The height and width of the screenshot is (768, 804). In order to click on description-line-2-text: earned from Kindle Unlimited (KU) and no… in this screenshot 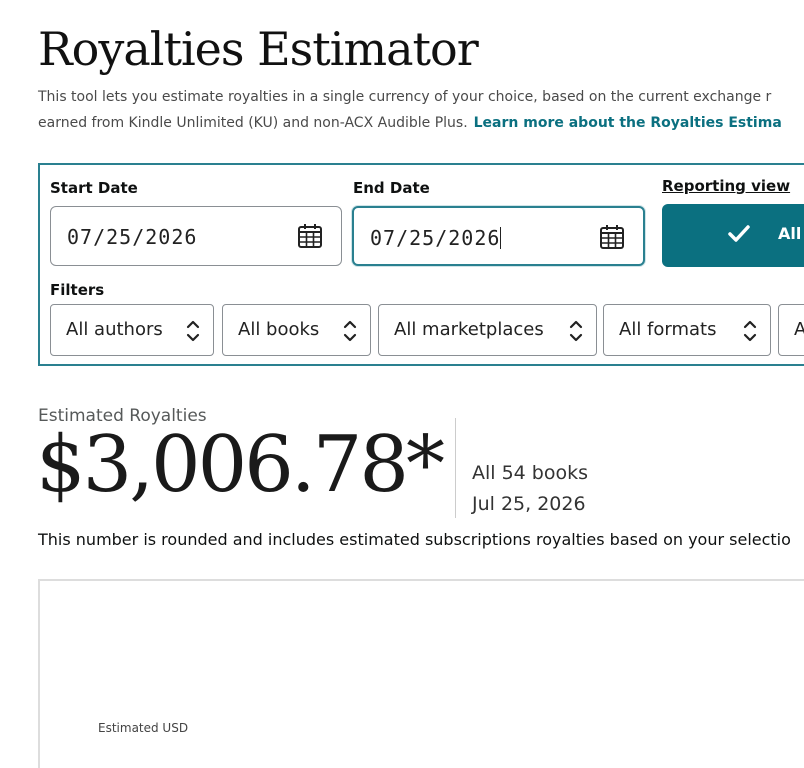, I will do `click(253, 123)`.